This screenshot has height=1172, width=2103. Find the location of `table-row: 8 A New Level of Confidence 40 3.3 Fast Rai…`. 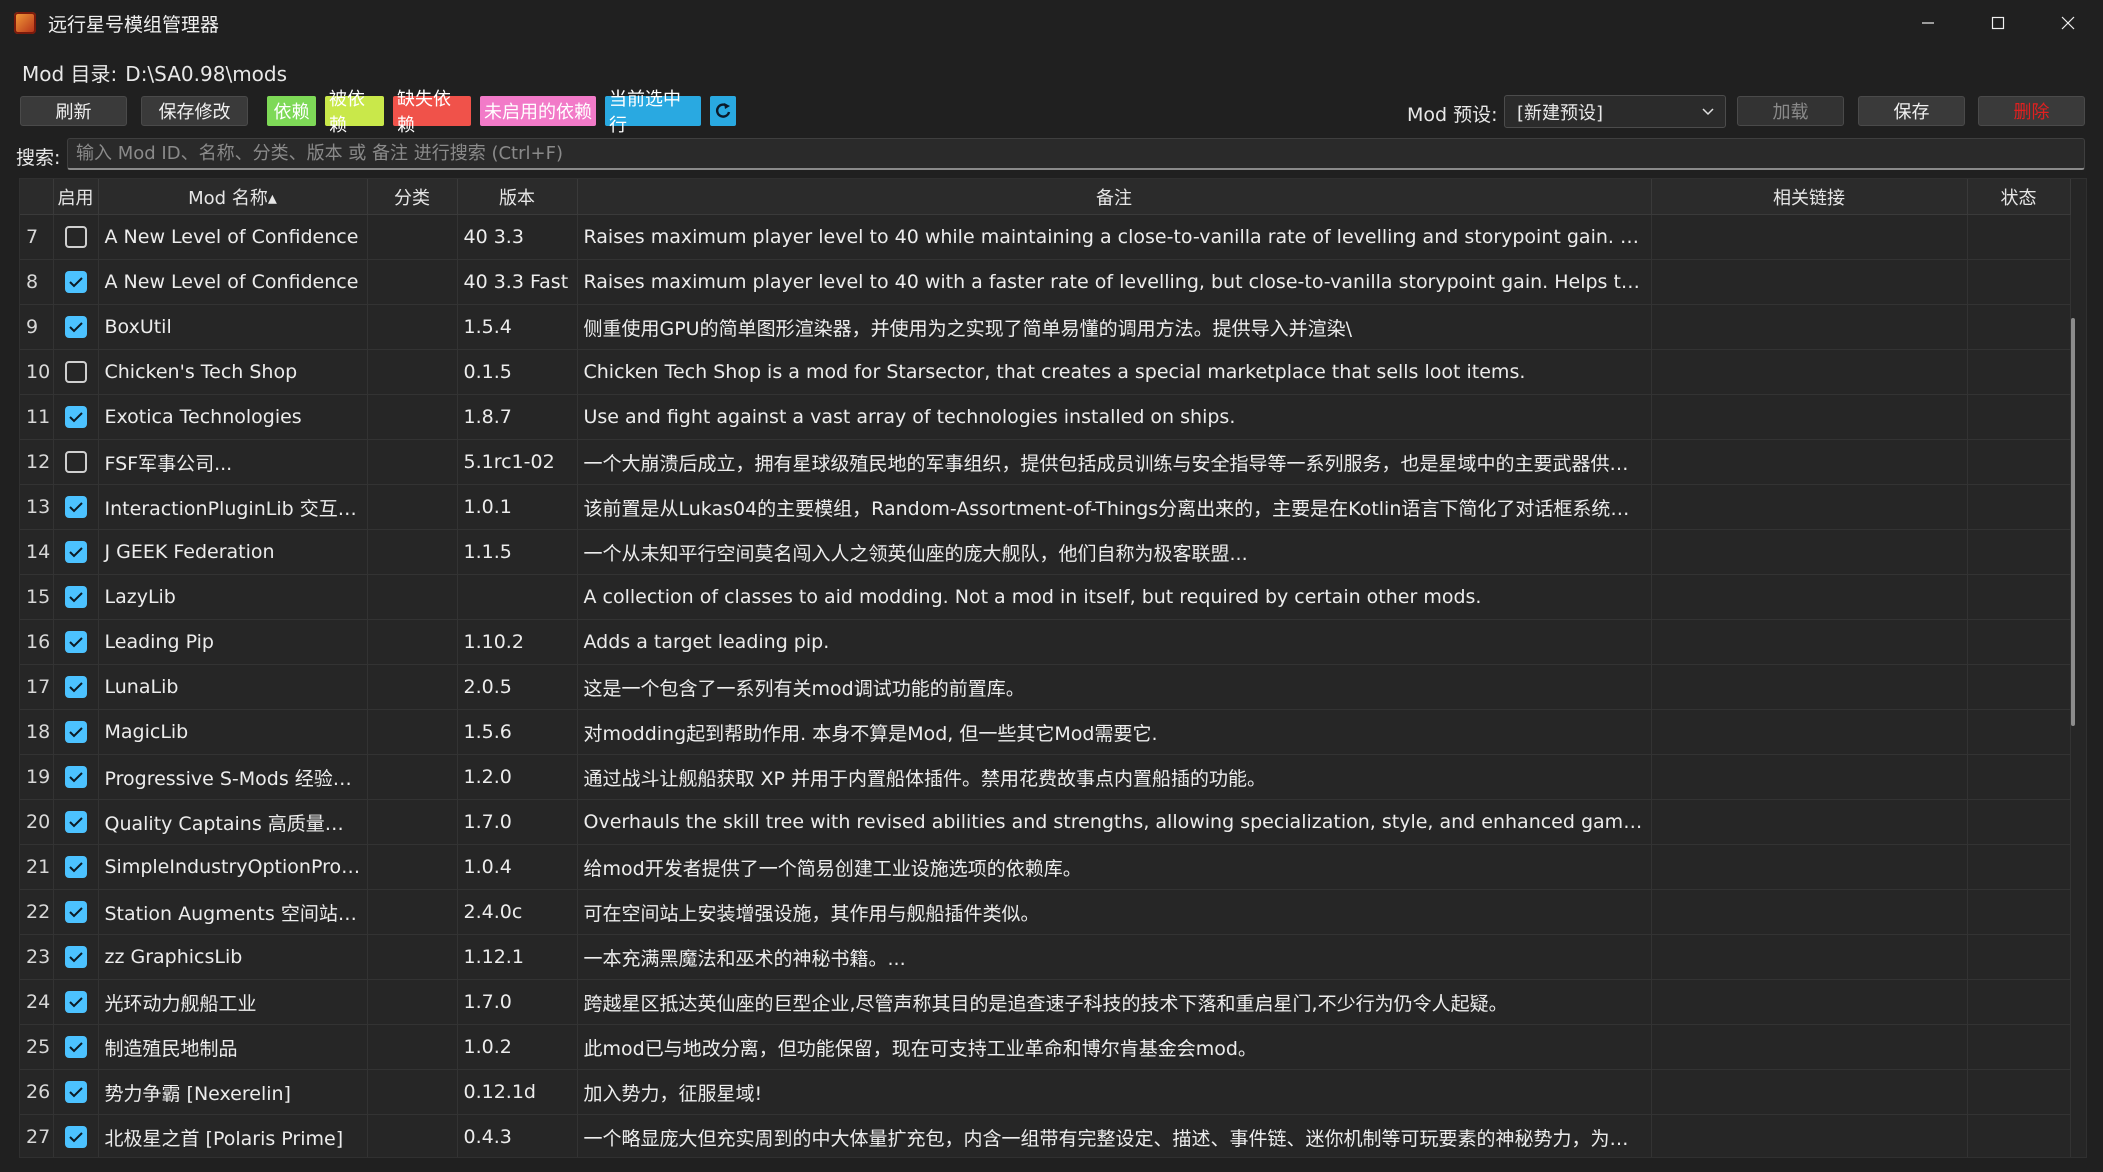

table-row: 8 A New Level of Confidence 40 3.3 Fast Rai… is located at coordinates (1045, 282).